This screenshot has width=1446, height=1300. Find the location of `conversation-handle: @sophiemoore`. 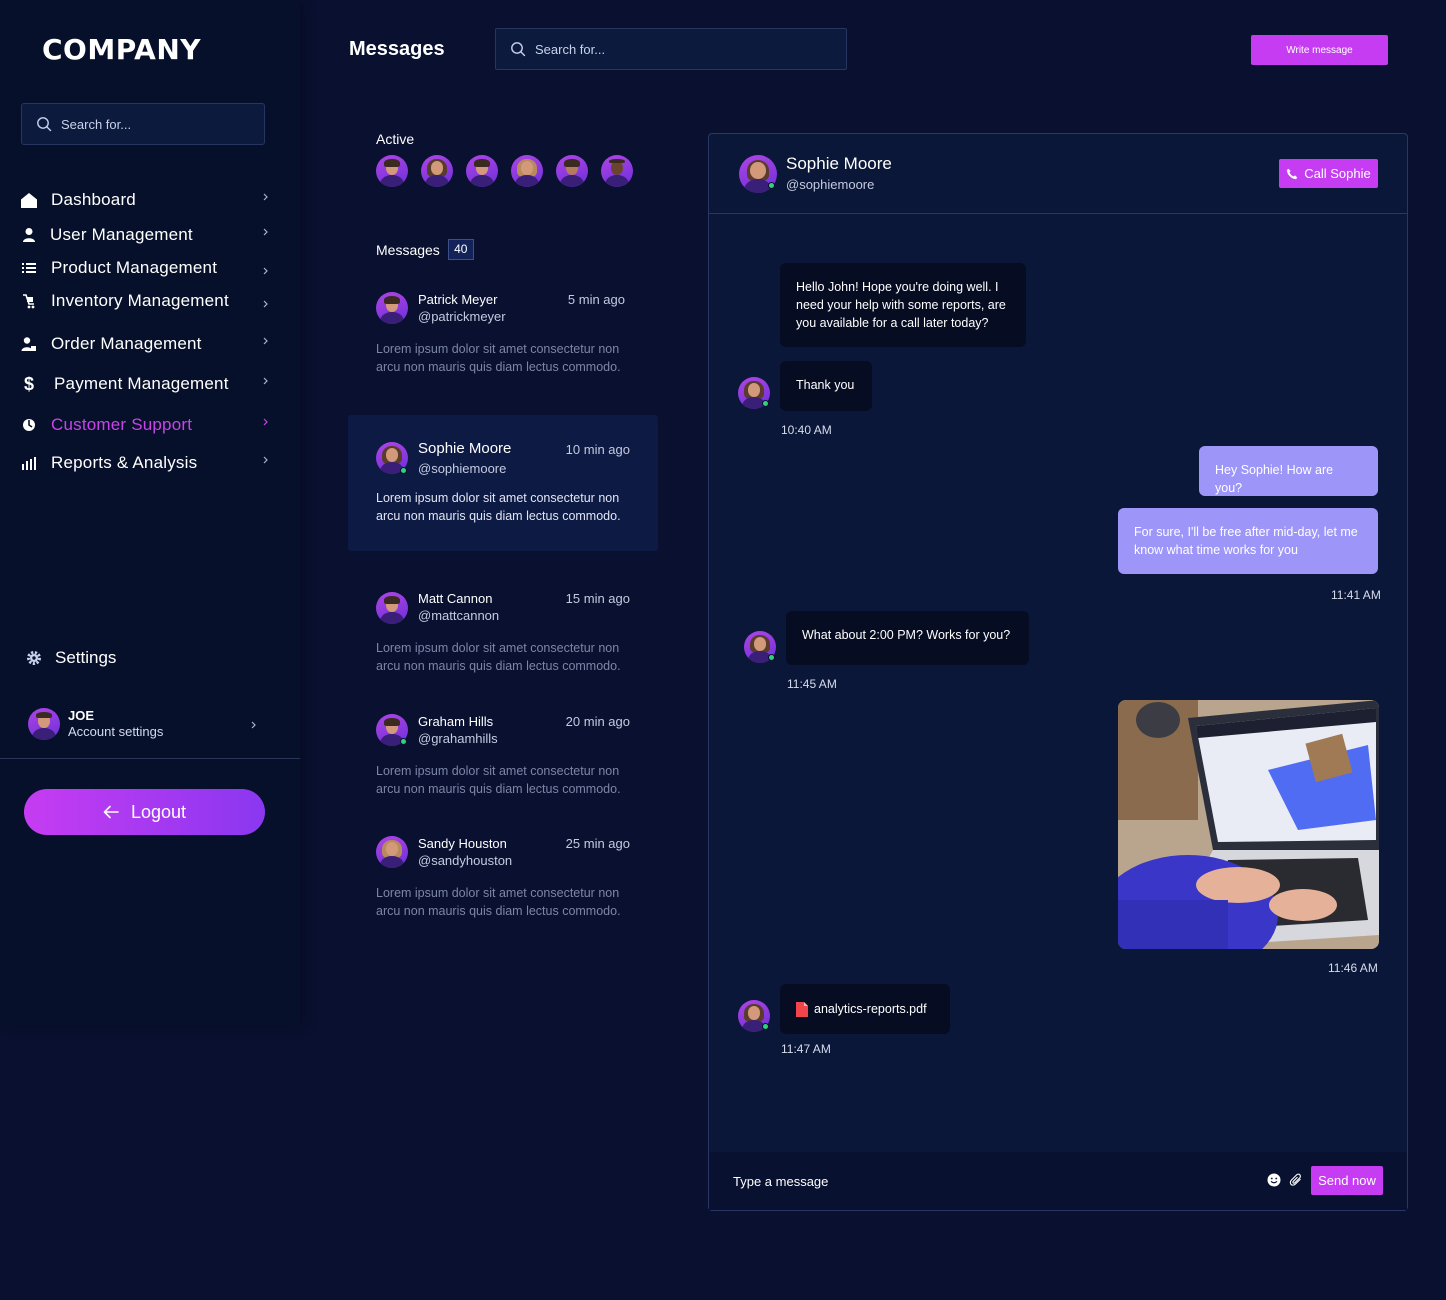

conversation-handle: @sophiemoore is located at coordinates (462, 468).